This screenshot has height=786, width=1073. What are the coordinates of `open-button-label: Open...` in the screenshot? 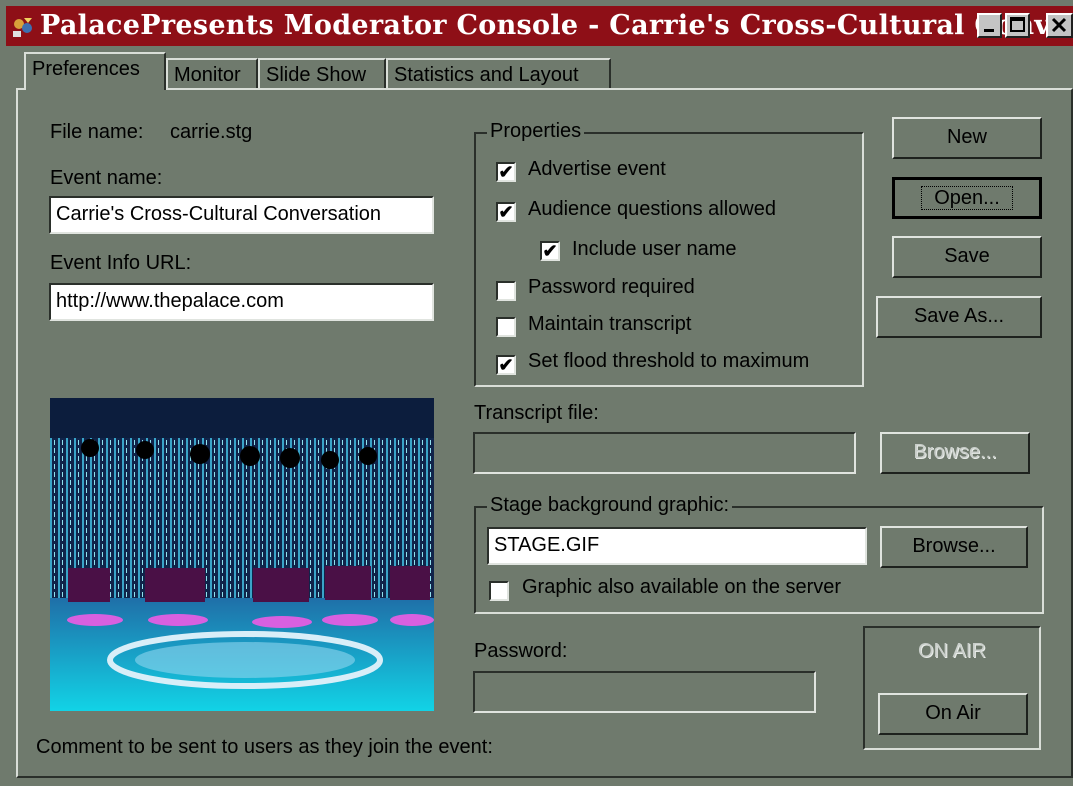 It's located at (967, 198).